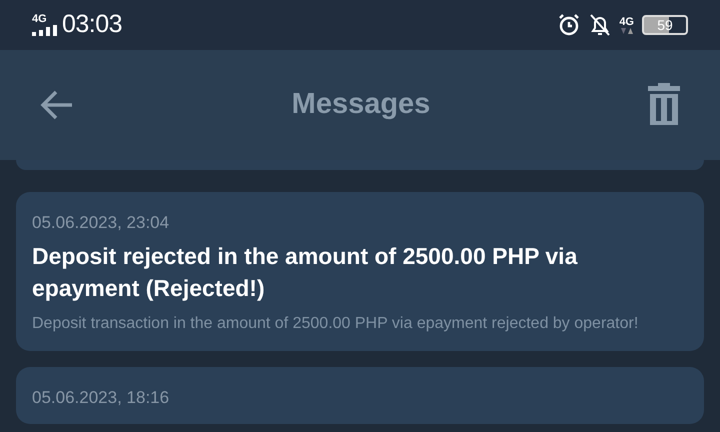 The width and height of the screenshot is (720, 432). What do you see at coordinates (361, 104) in the screenshot?
I see `page-title: Messages` at bounding box center [361, 104].